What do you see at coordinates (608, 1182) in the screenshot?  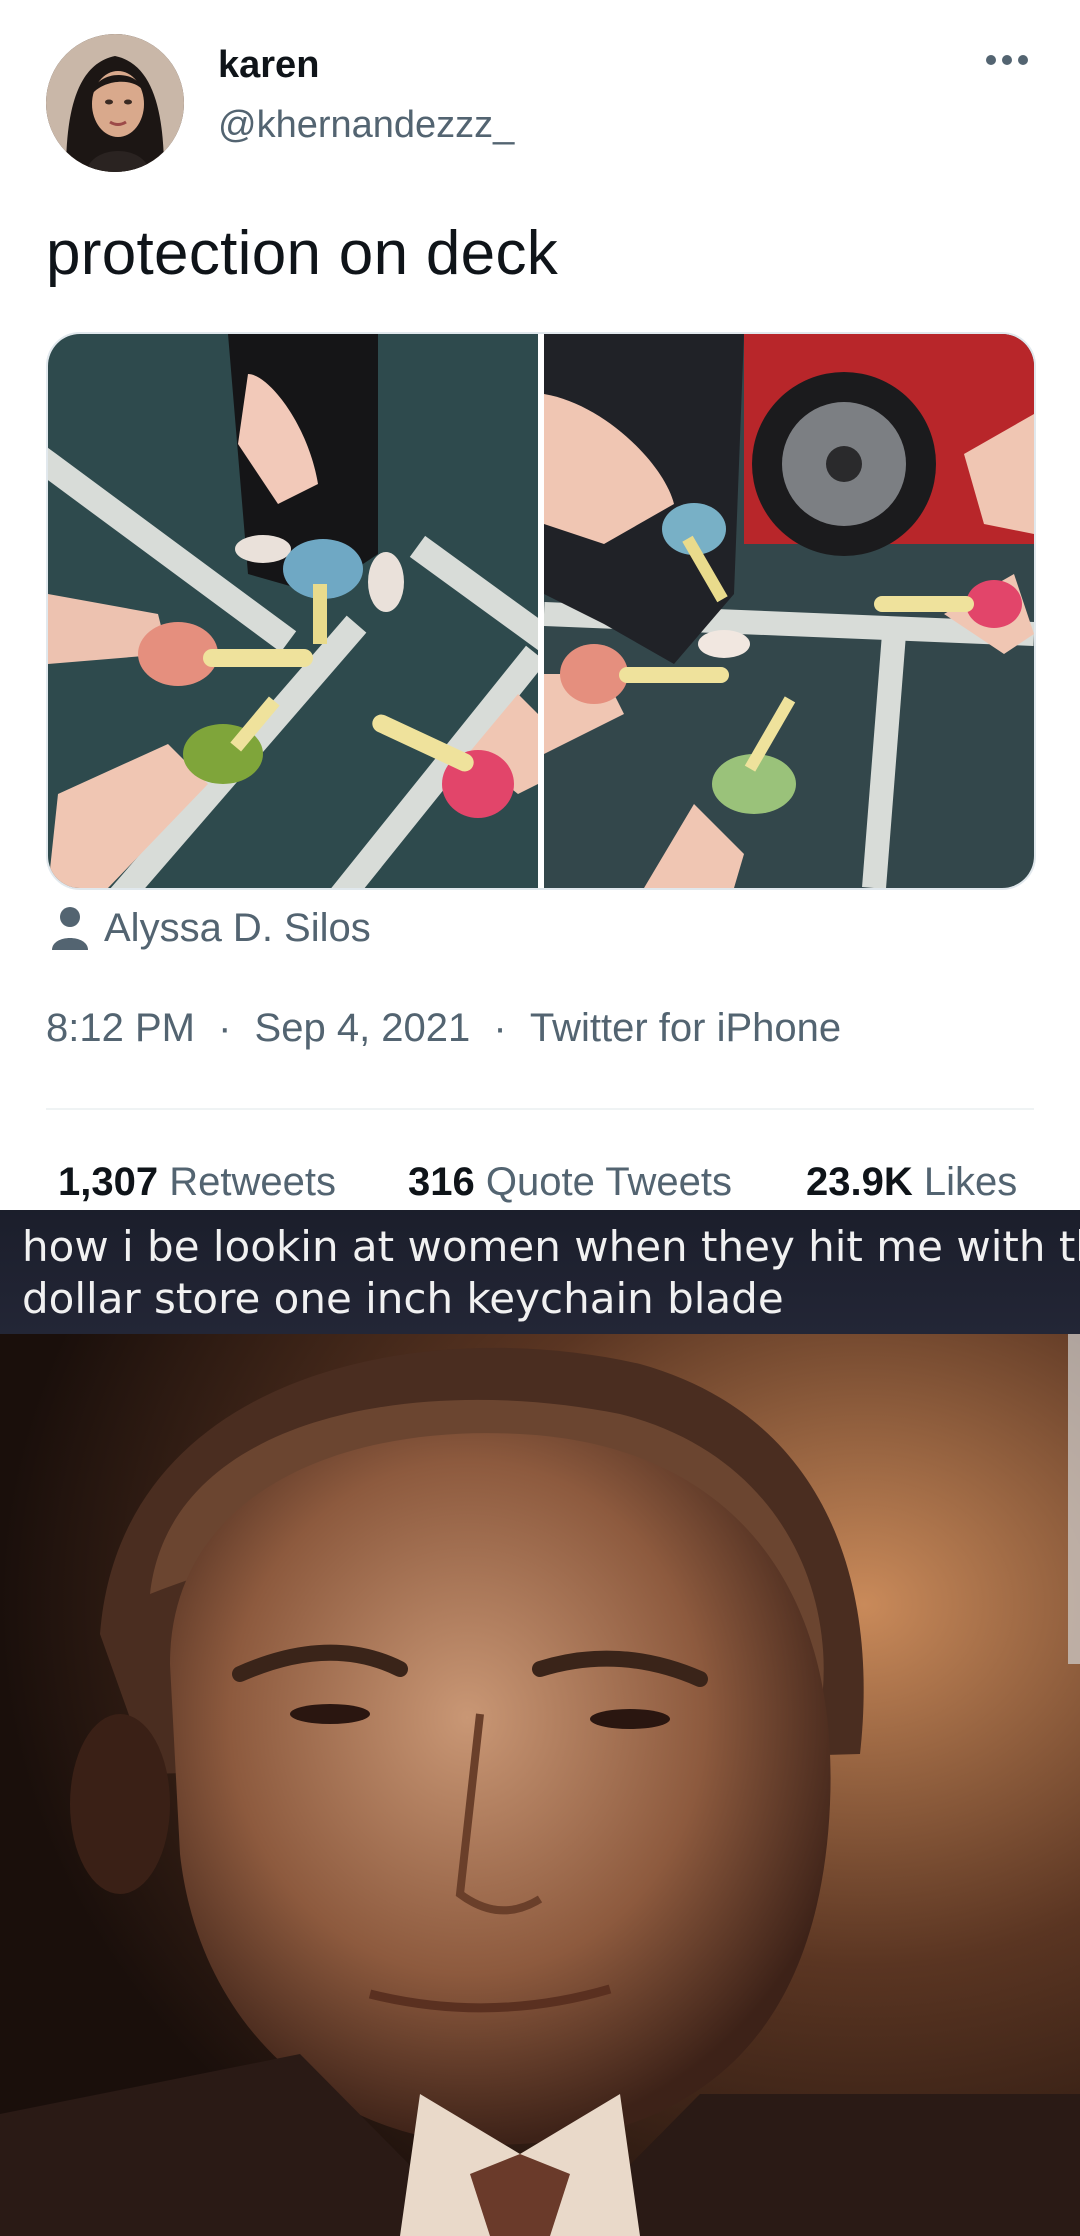 I see `quotes-label: Quote Tweets` at bounding box center [608, 1182].